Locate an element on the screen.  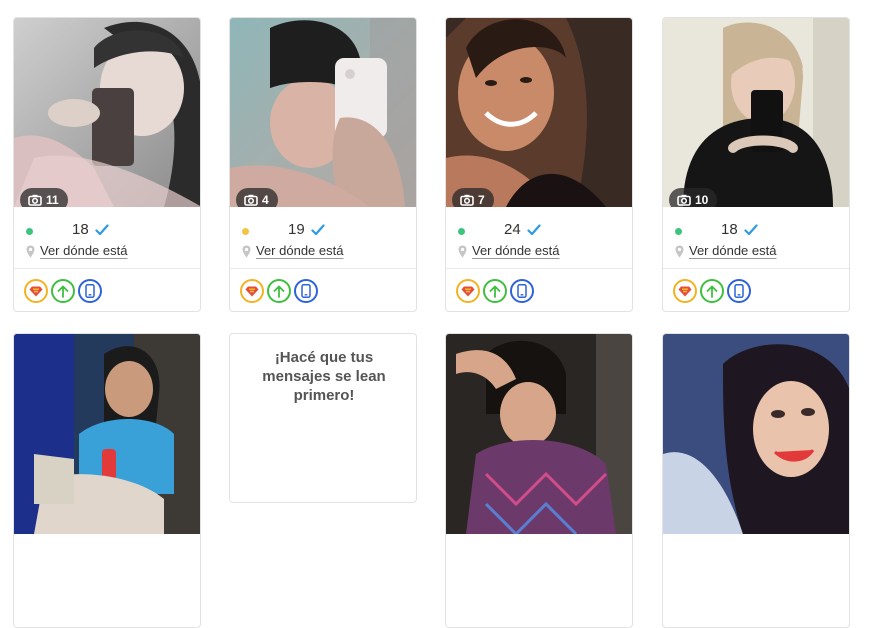
profile-card: 4 19 Ver dónde está is located at coordinates (323, 164).